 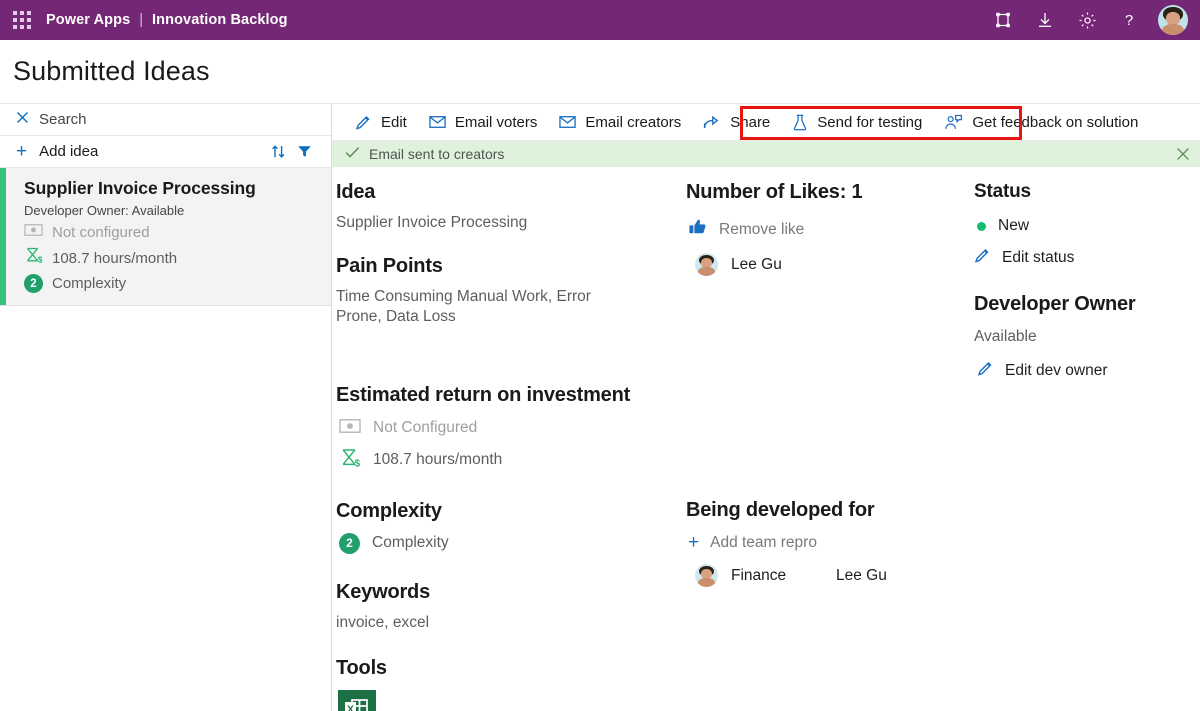 I want to click on add-idea-button: Add idea, so click(x=68, y=151).